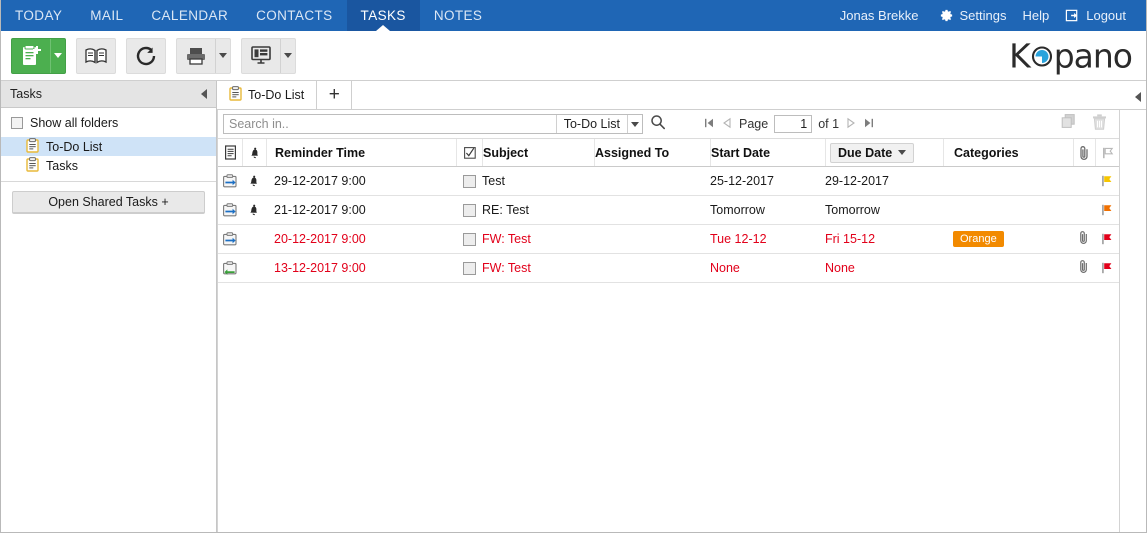  What do you see at coordinates (390, 124) in the screenshot?
I see `search-input` at bounding box center [390, 124].